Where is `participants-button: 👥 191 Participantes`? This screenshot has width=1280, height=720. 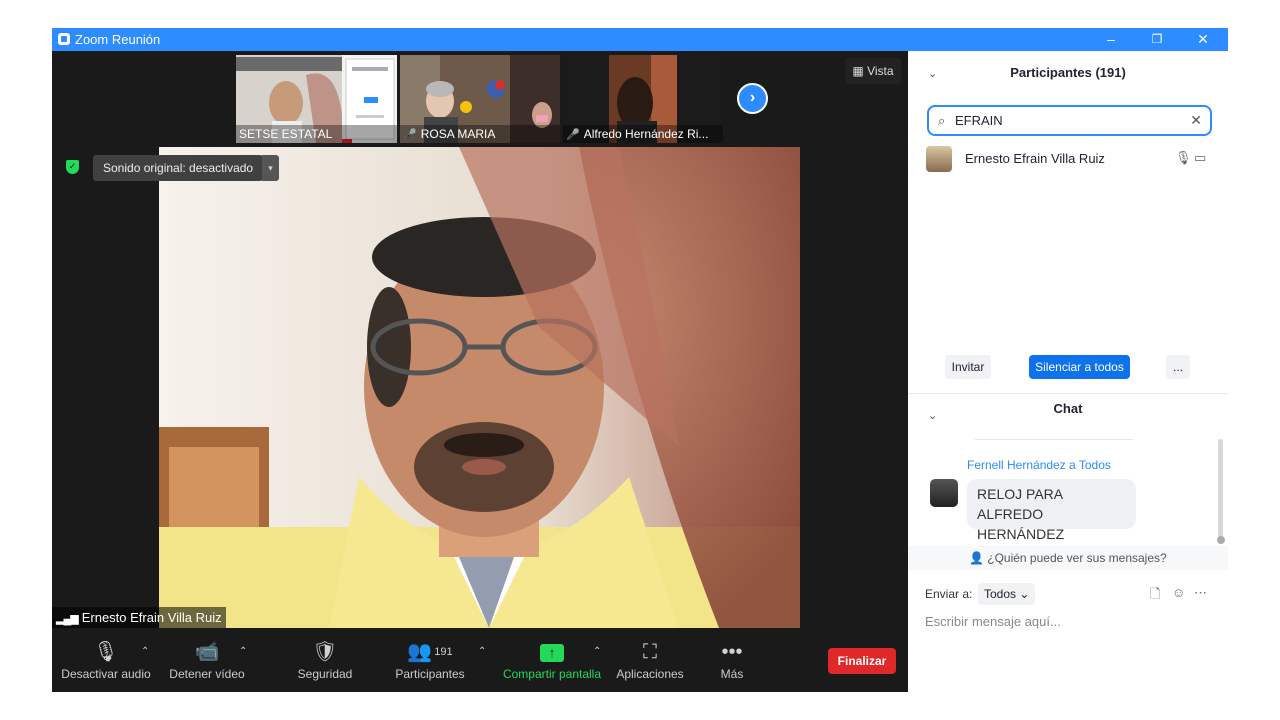 participants-button: 👥 191 Participantes is located at coordinates (430, 664).